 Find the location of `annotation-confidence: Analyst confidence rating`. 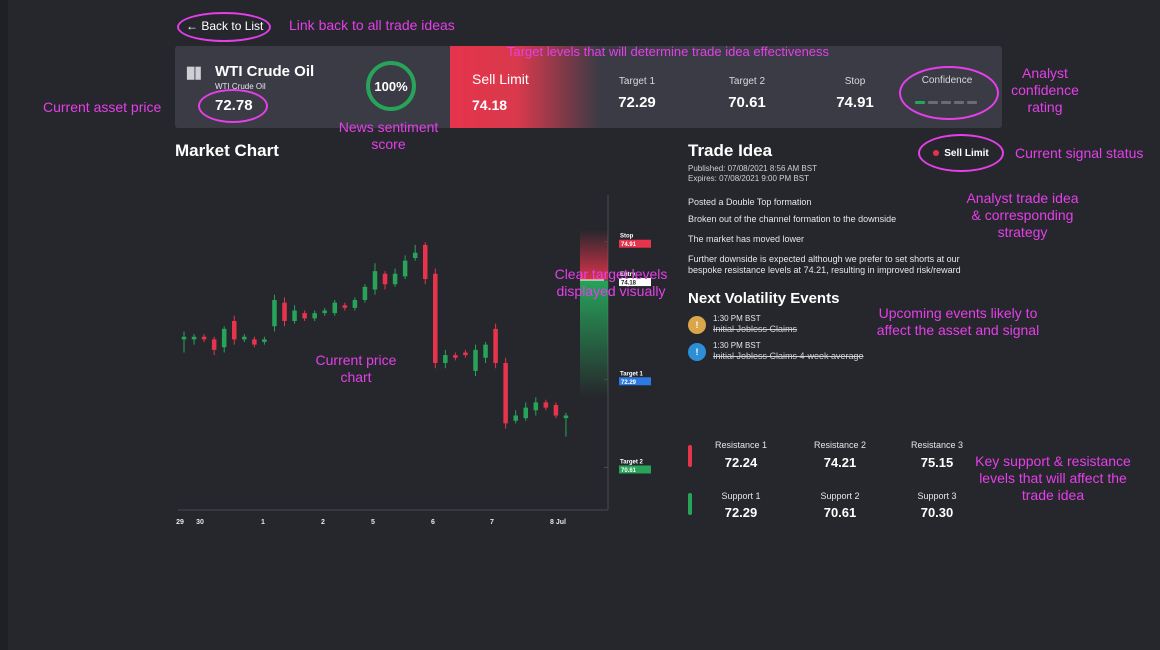

annotation-confidence: Analyst confidence rating is located at coordinates (1045, 90).